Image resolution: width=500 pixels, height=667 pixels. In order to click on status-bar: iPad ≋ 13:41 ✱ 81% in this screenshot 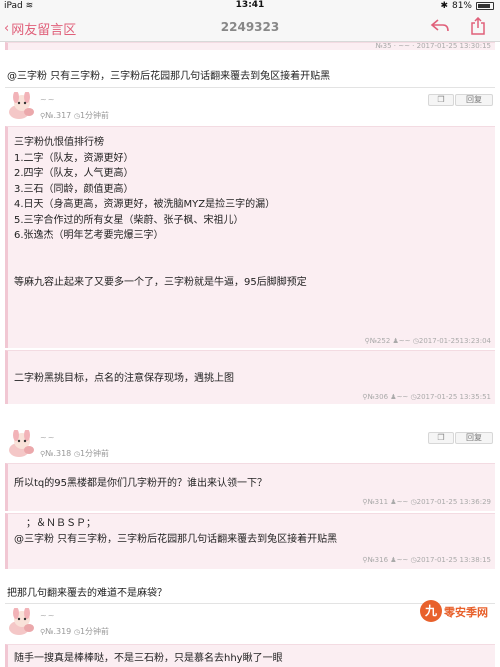, I will do `click(250, 6)`.